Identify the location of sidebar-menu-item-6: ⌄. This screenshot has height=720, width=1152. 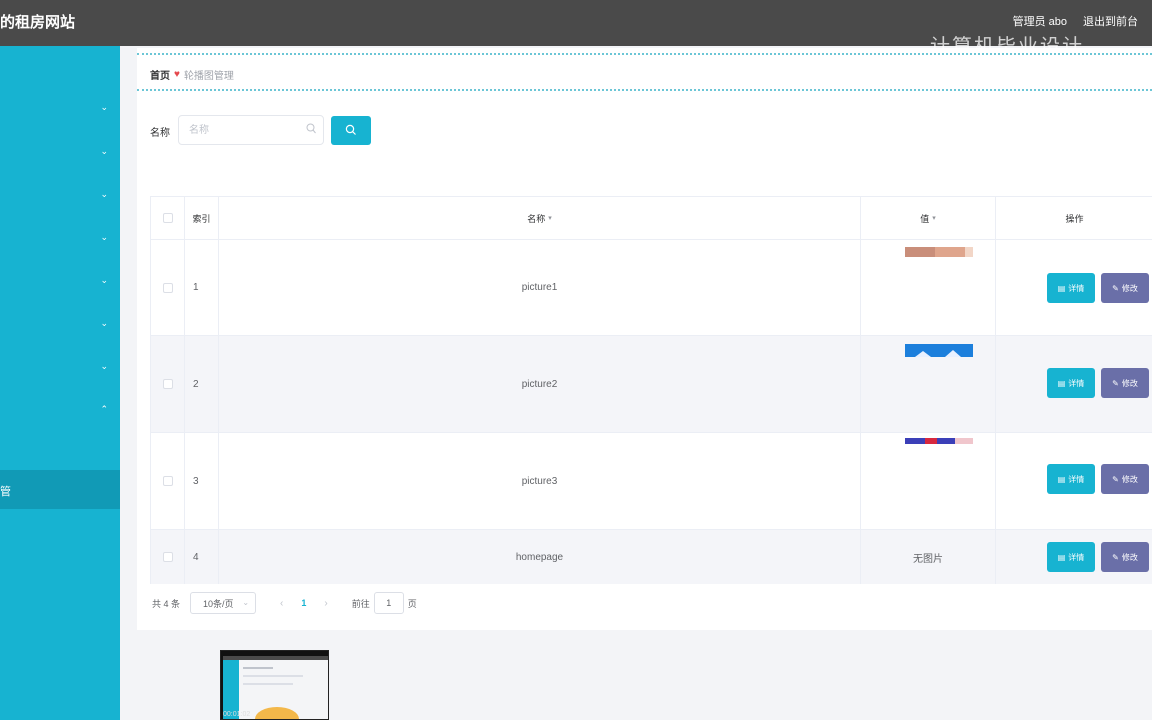
(60, 326).